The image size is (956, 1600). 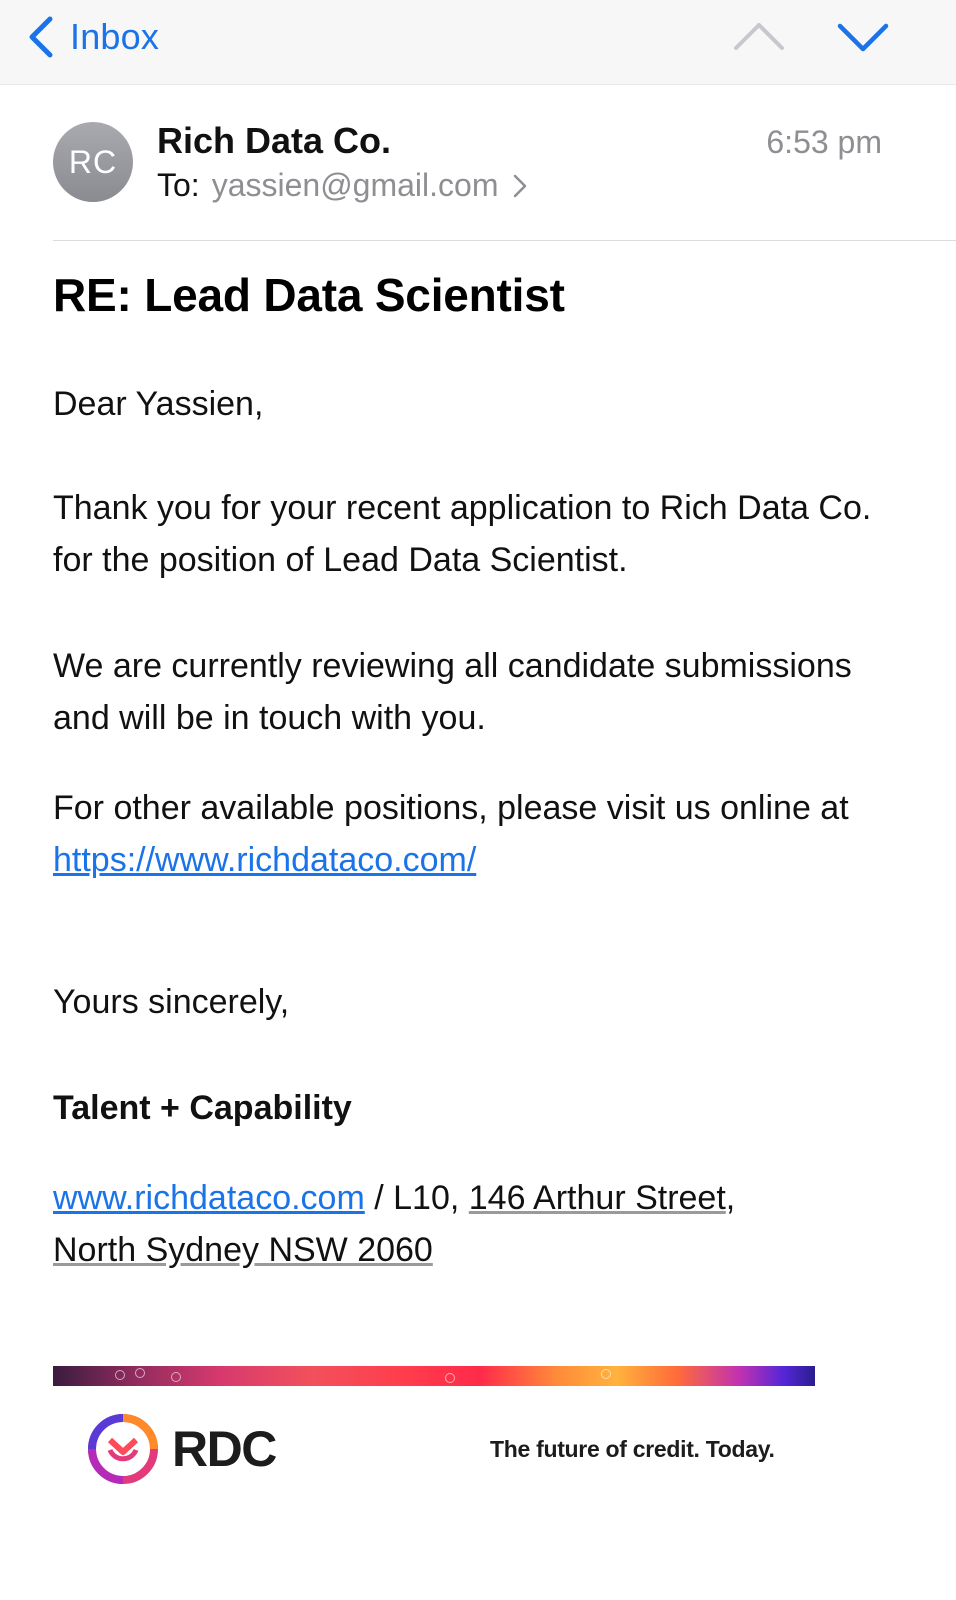 I want to click on city-address: North Sydney NSW 2060, so click(x=243, y=1250).